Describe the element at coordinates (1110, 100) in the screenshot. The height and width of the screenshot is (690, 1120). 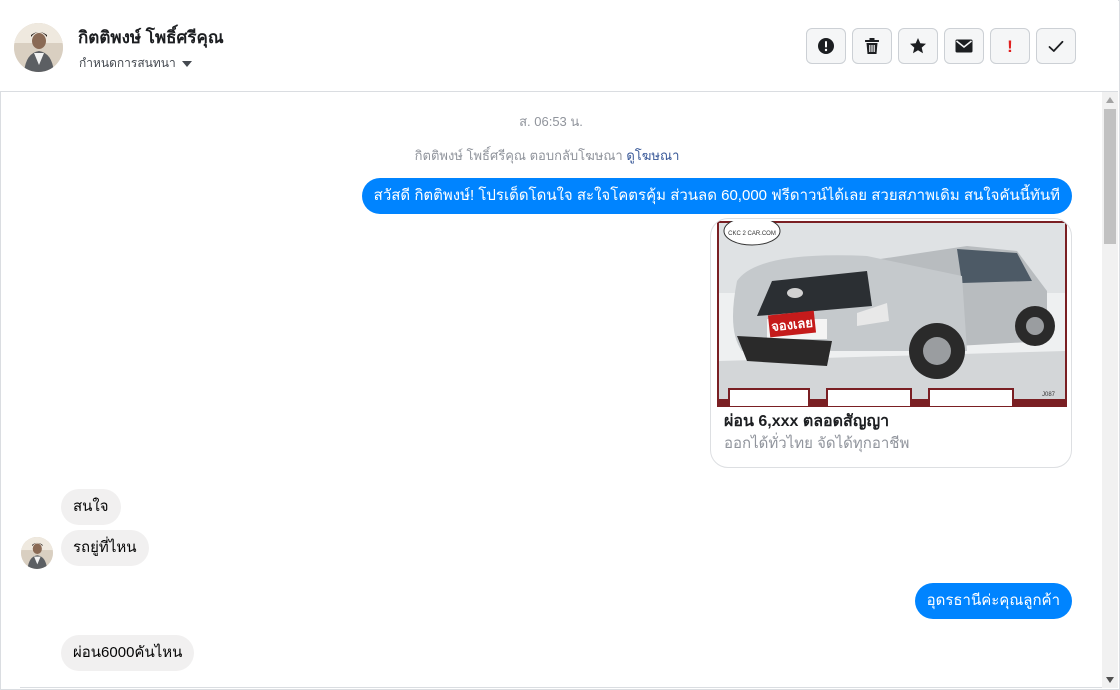
I see `scroll-up-arrow-icon` at that location.